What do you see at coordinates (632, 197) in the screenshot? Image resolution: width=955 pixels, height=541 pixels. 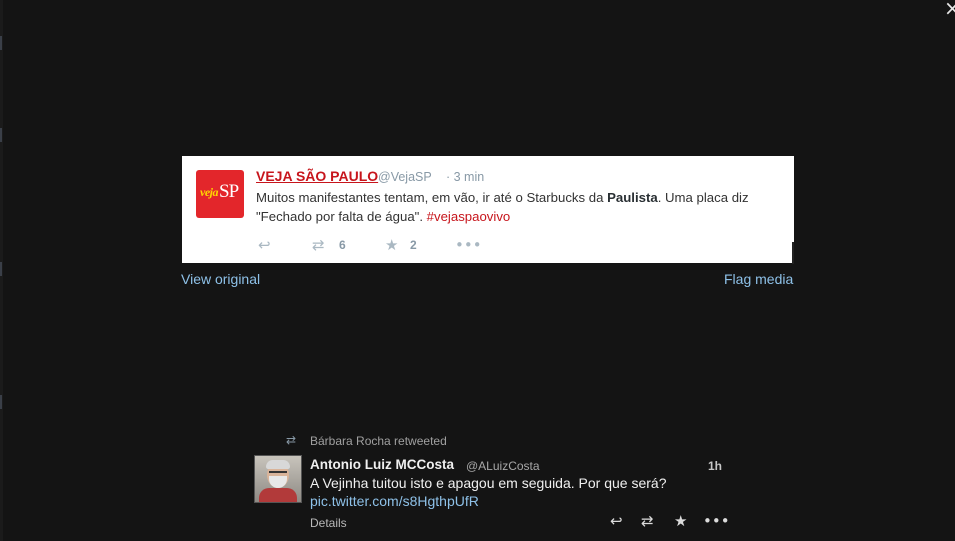 I see `embedded-text-bold: Paulista` at bounding box center [632, 197].